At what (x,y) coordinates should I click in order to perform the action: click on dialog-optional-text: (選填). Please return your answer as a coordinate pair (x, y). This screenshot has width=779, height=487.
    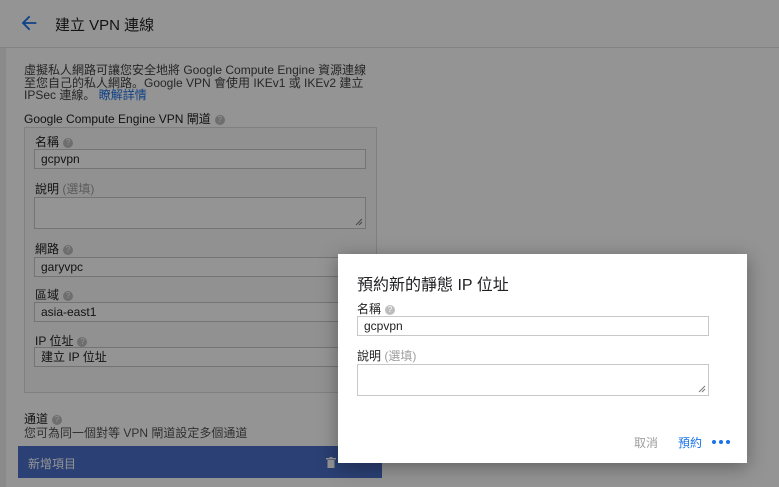
    Looking at the image, I should click on (400, 356).